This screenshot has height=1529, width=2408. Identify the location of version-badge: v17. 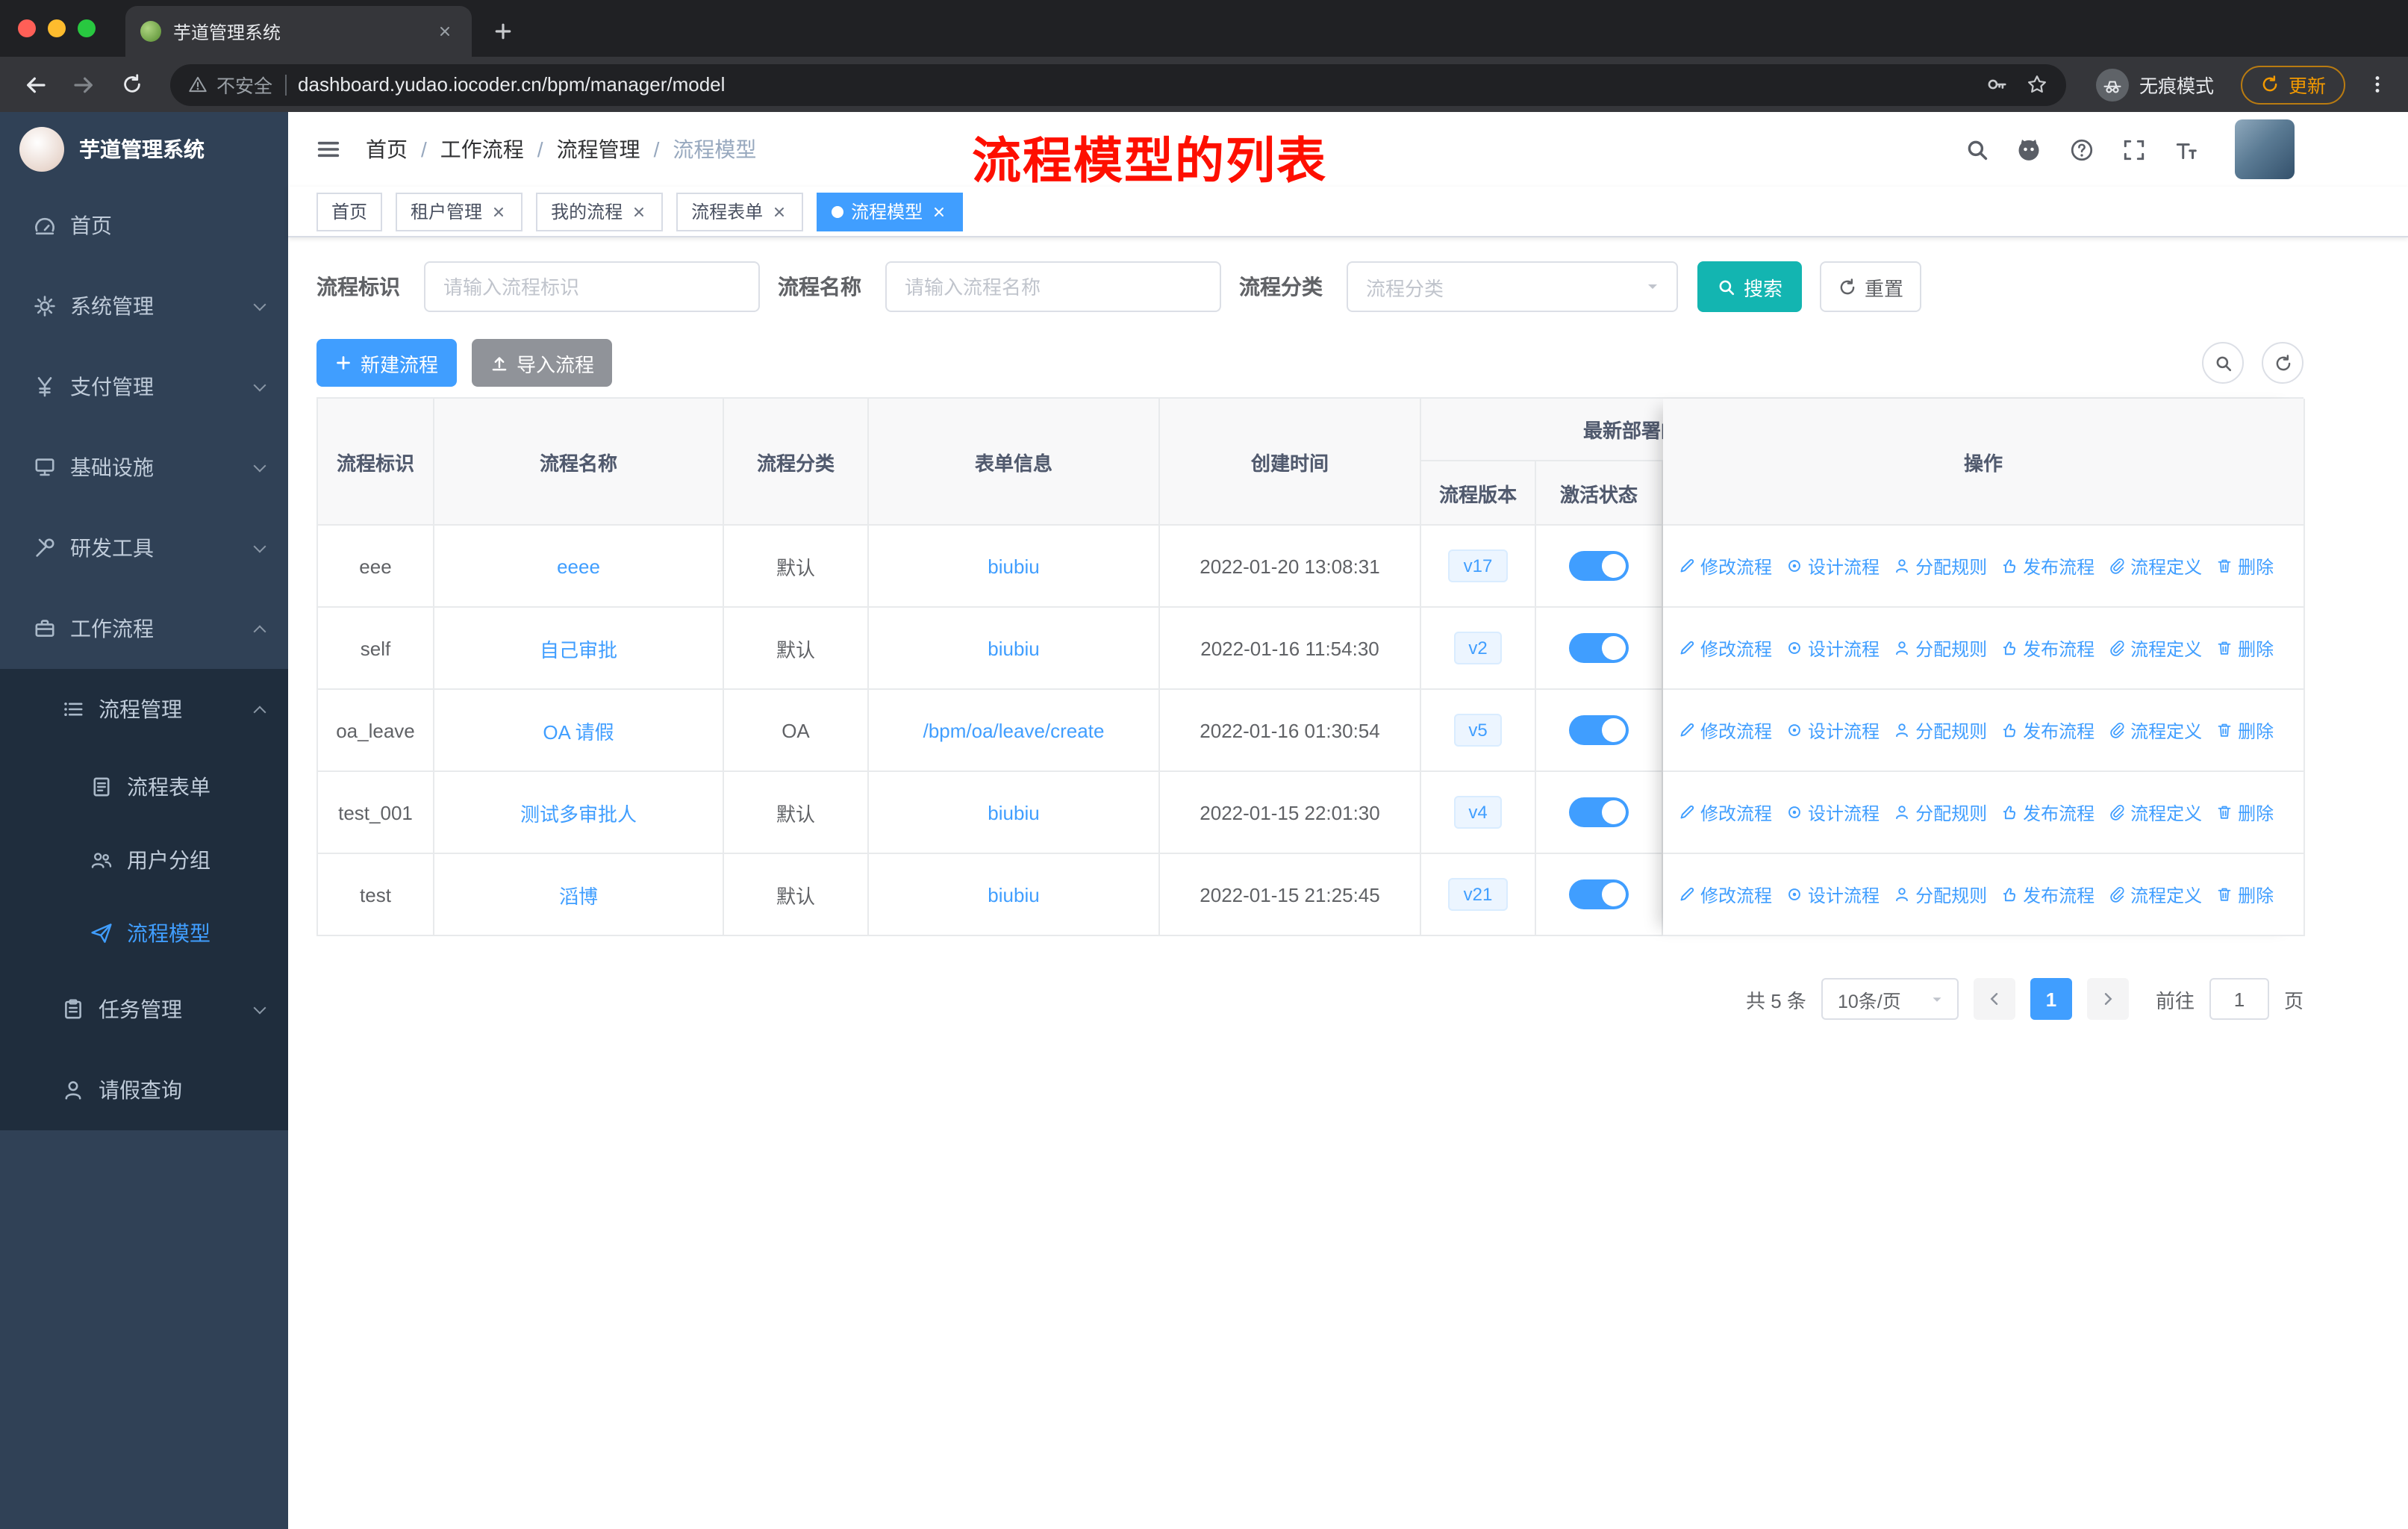
(1478, 566).